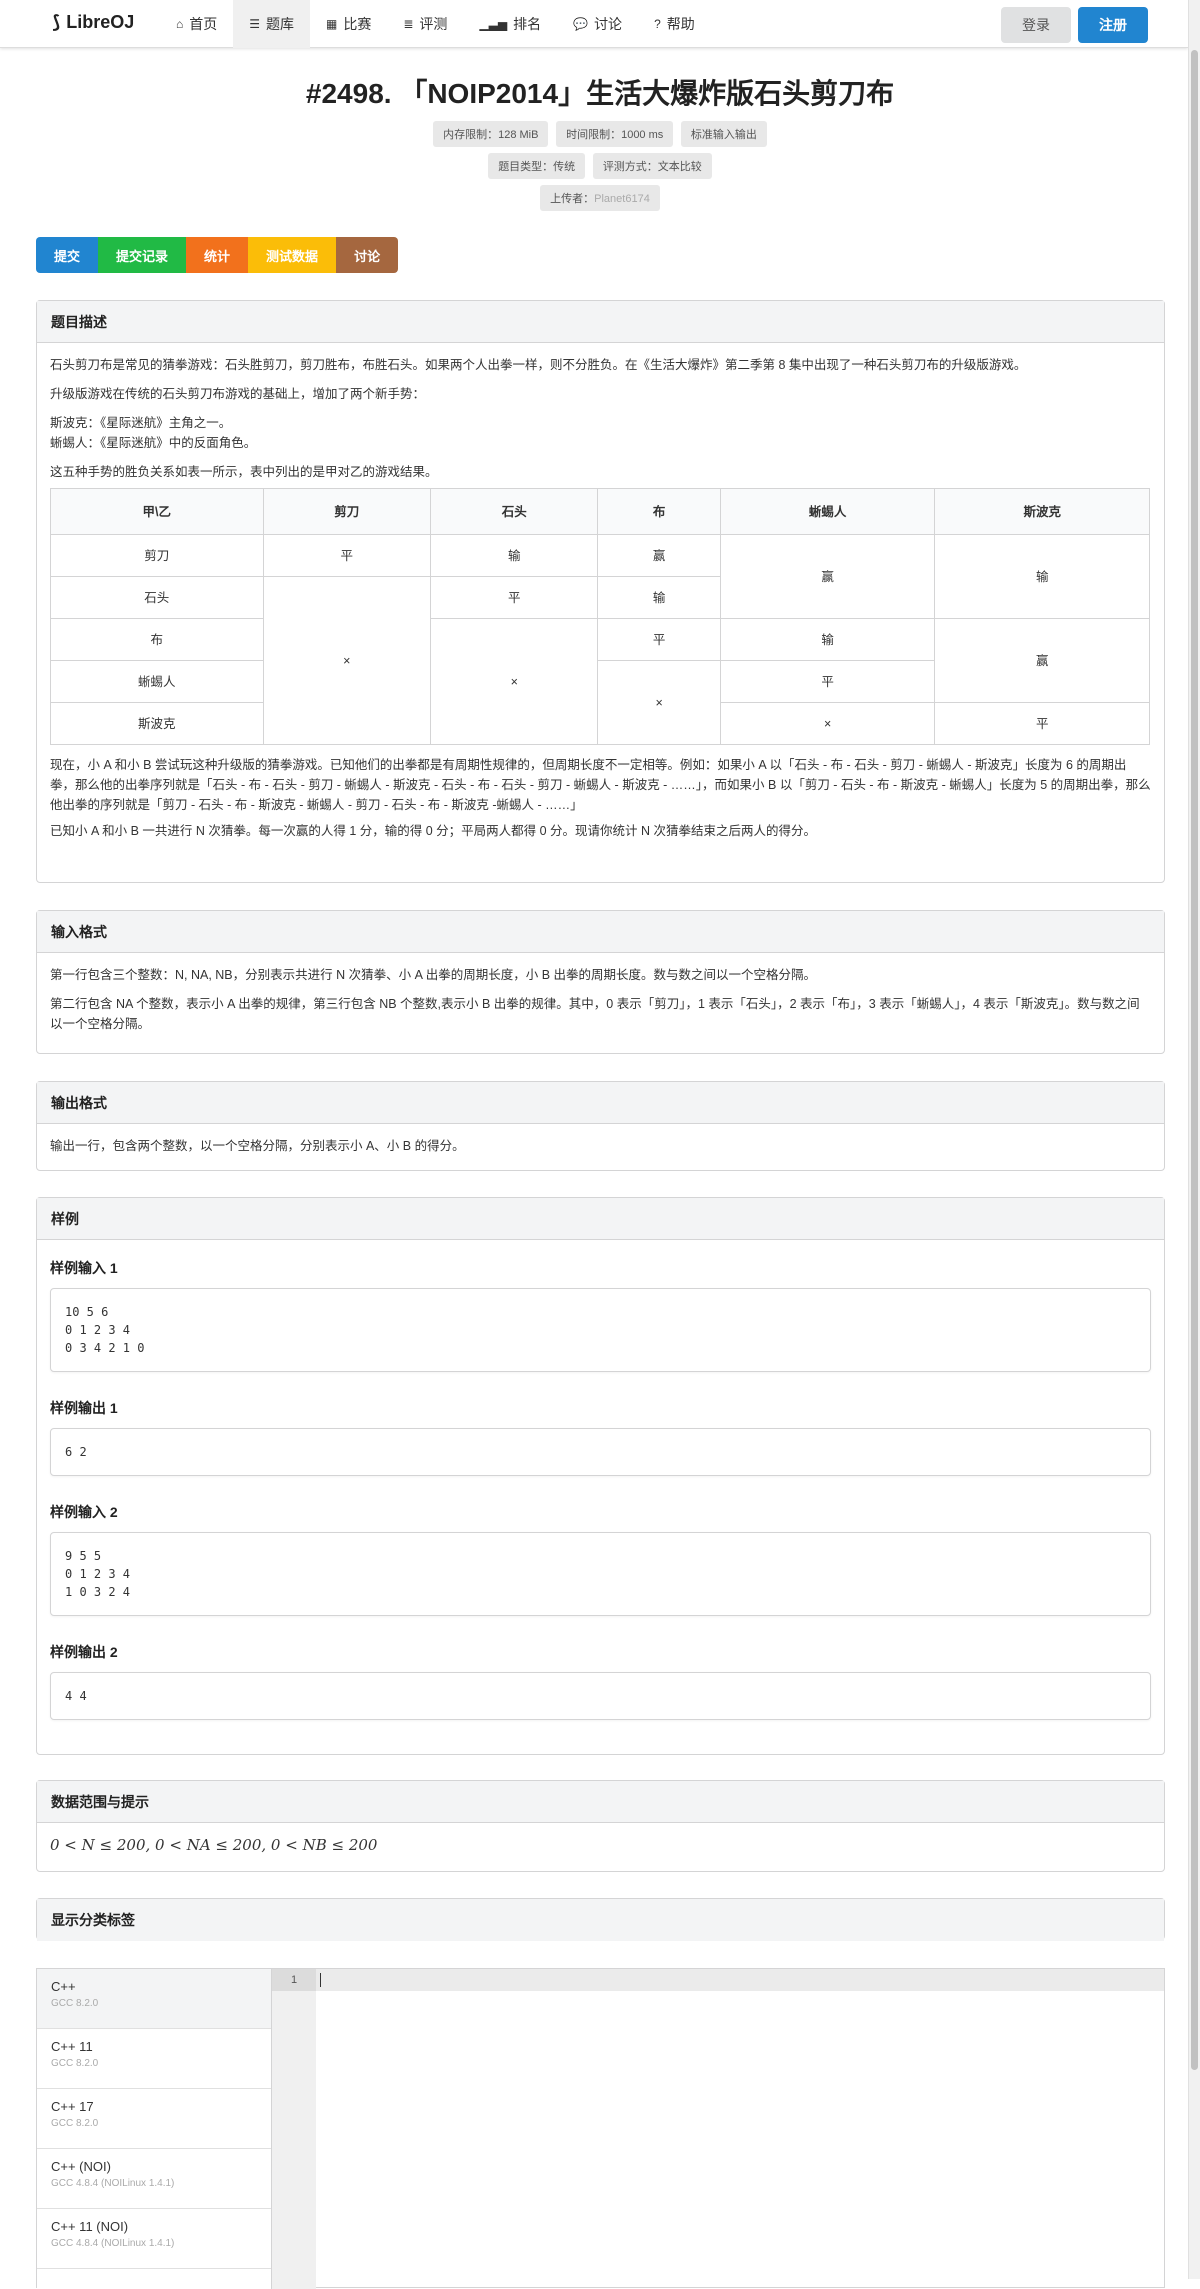  I want to click on scrollbar-thumb, so click(1194, 1060).